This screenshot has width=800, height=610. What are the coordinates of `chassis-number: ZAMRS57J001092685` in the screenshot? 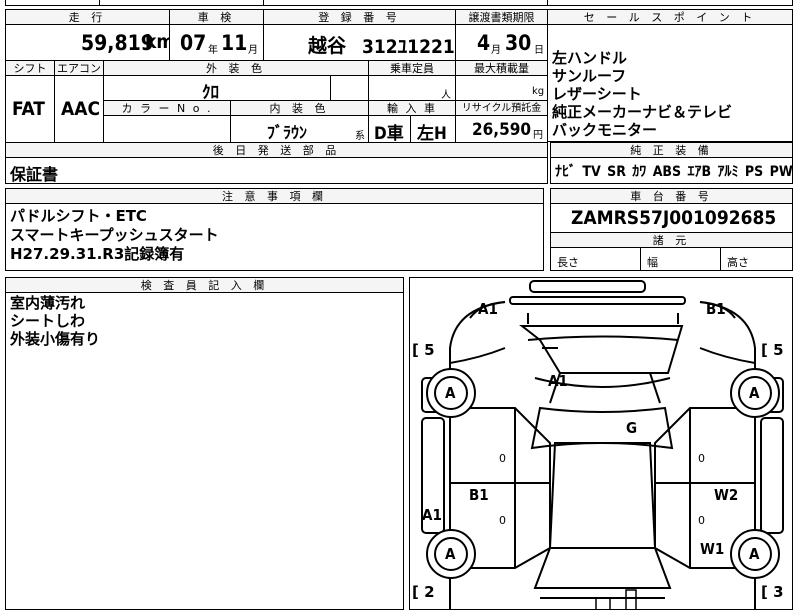 It's located at (674, 218).